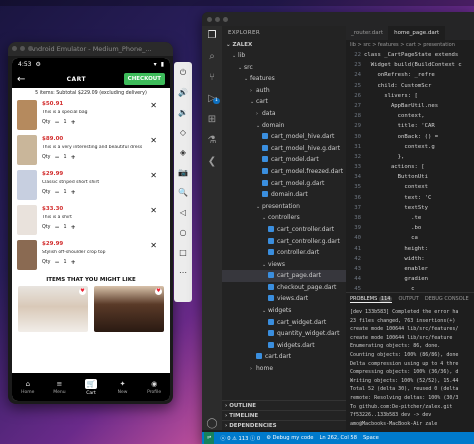 The height and width of the screenshot is (444, 474). What do you see at coordinates (284, 311) in the screenshot?
I see `tree-folder: ⌄ widgets` at bounding box center [284, 311].